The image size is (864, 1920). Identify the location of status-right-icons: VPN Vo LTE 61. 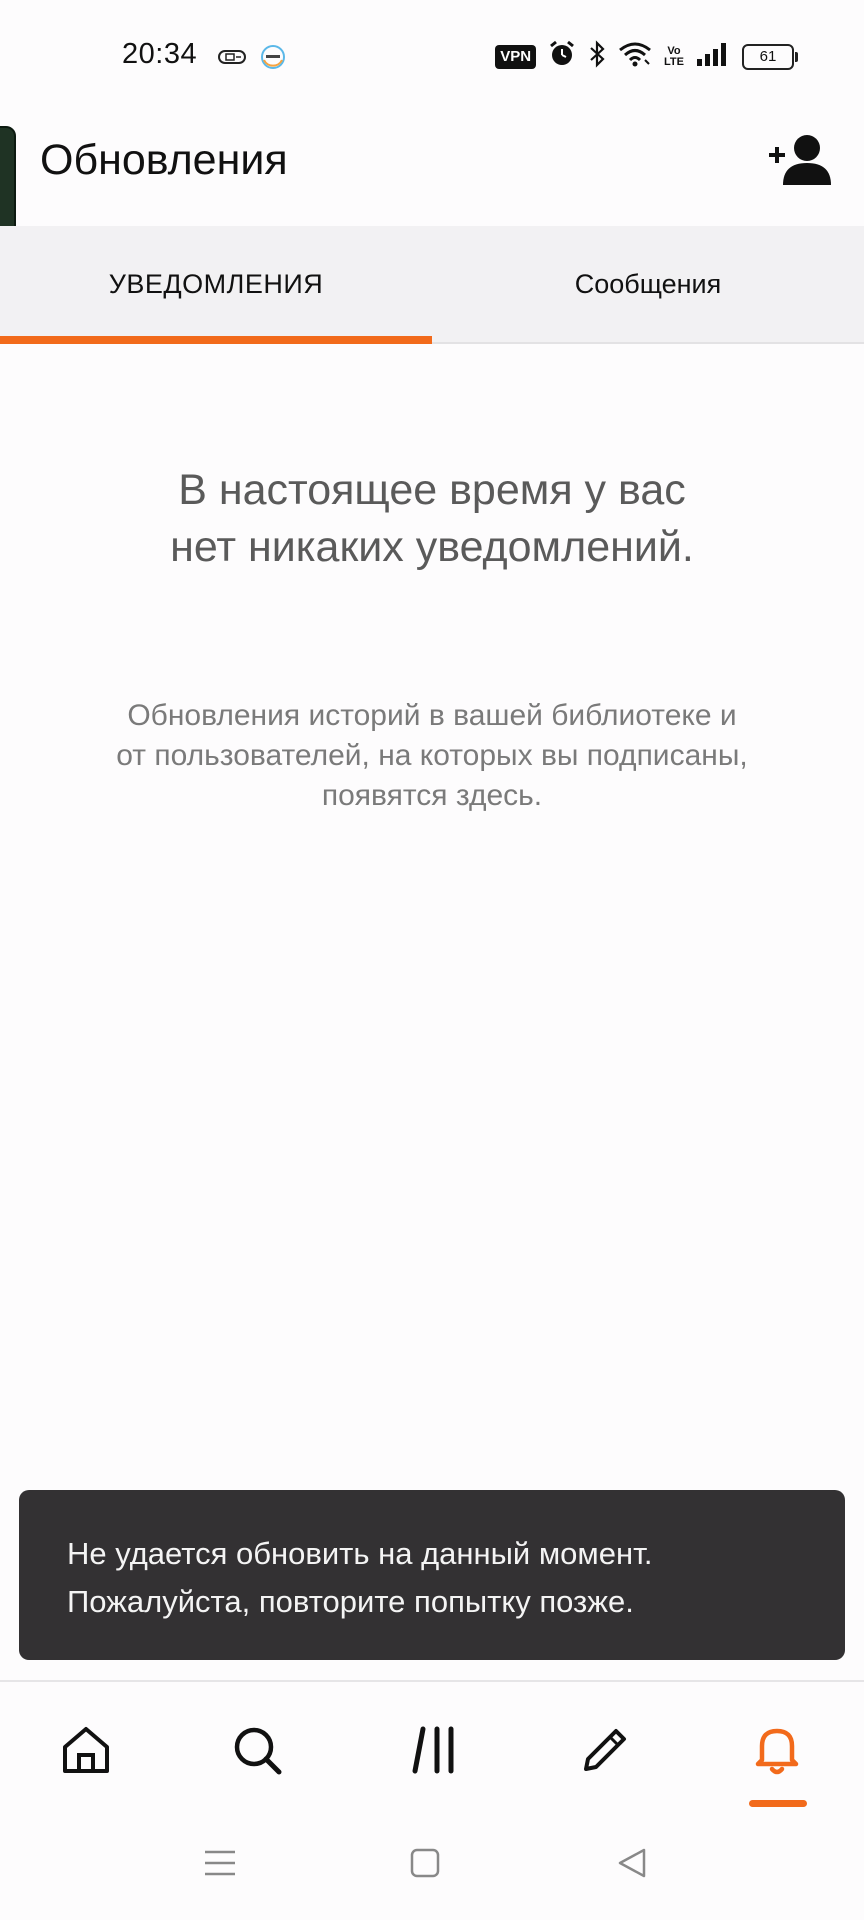
(646, 56).